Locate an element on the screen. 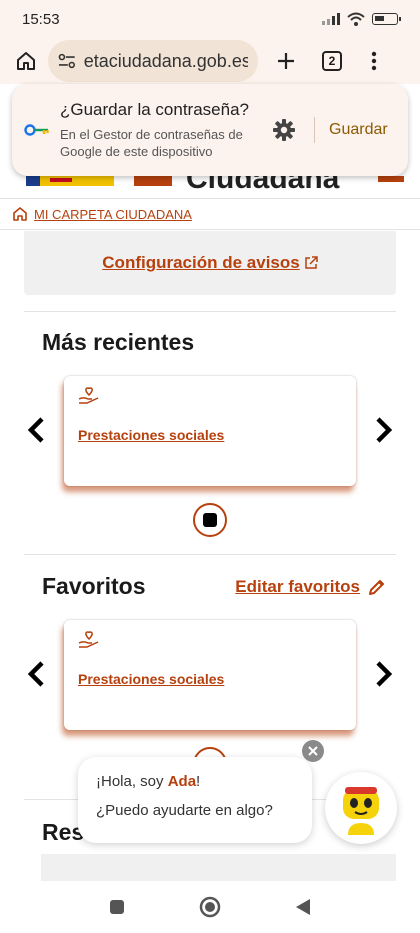 Image resolution: width=420 pixels, height=933 pixels. site-settings-icon is located at coordinates (66, 61).